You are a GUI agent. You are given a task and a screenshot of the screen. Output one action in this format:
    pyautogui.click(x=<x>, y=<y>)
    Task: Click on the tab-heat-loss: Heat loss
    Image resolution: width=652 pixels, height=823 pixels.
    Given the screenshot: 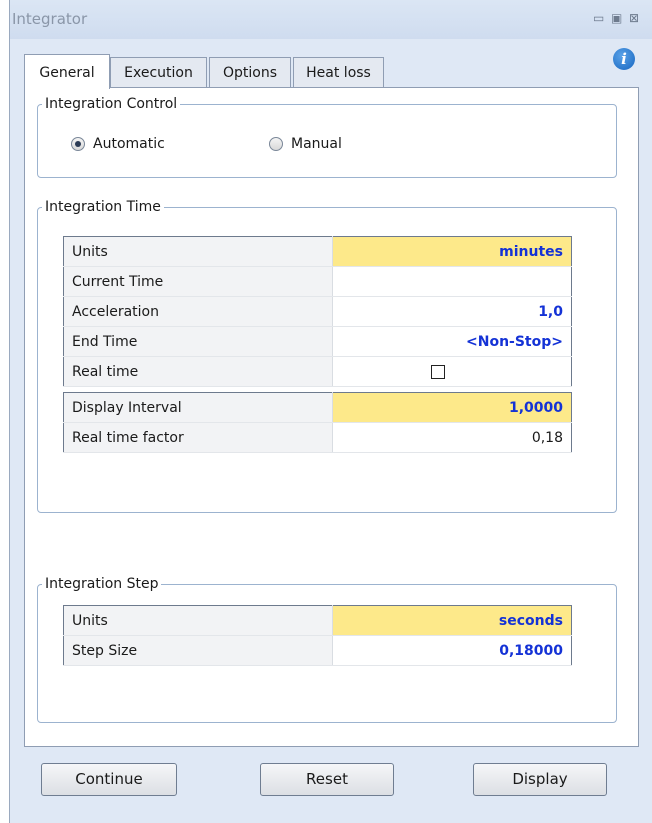 What is the action you would take?
    pyautogui.click(x=338, y=72)
    